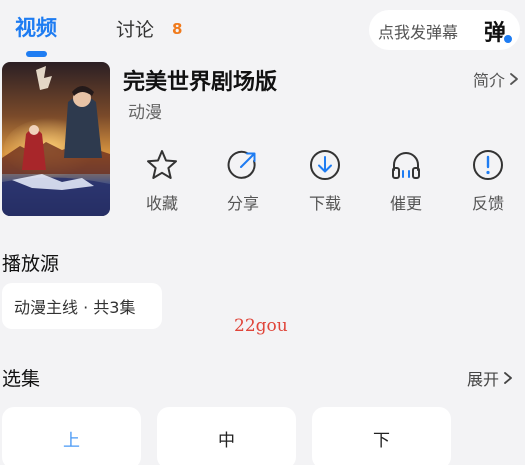 The height and width of the screenshot is (465, 525). Describe the element at coordinates (488, 183) in the screenshot. I see `feedback-button: 反馈` at that location.